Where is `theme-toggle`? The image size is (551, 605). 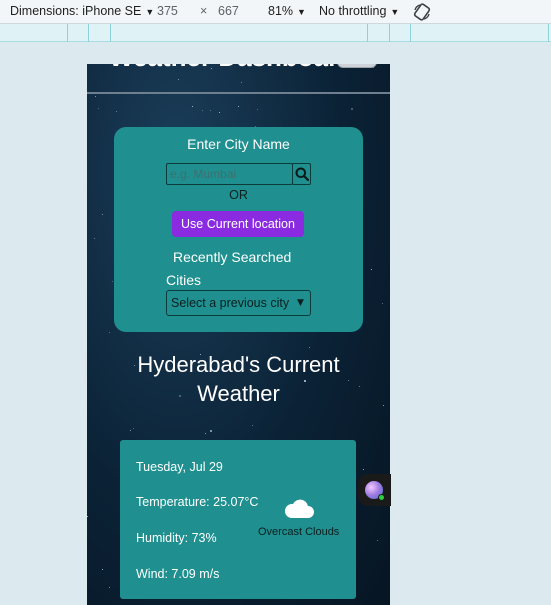 theme-toggle is located at coordinates (357, 66).